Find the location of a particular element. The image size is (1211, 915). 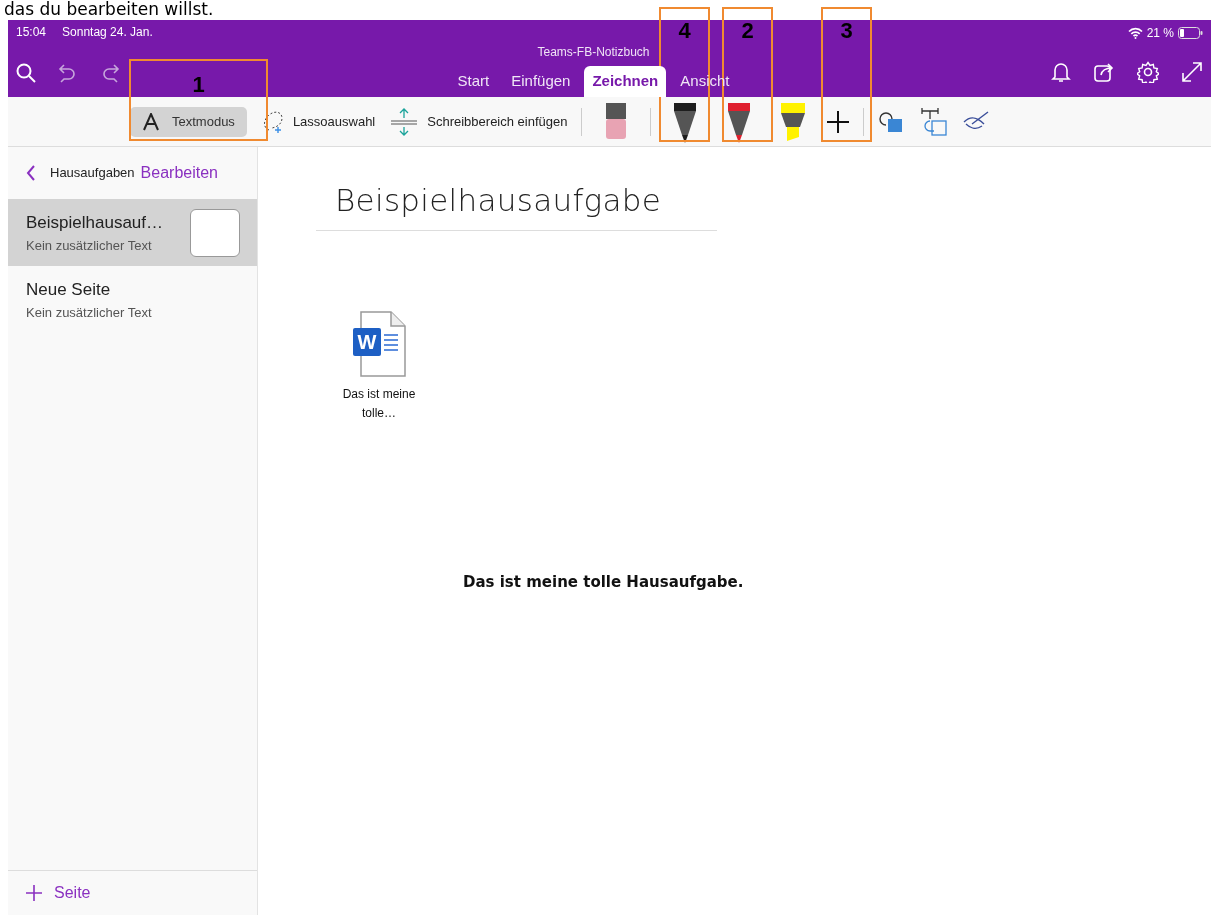

battery-percent: 21 % is located at coordinates (1160, 33).